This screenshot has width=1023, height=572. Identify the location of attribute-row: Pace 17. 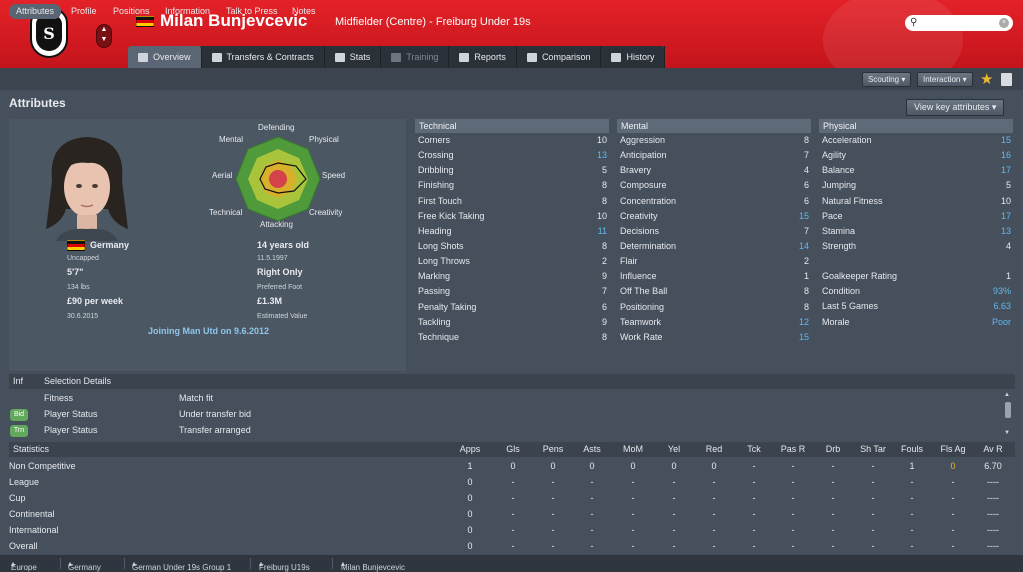
(916, 216).